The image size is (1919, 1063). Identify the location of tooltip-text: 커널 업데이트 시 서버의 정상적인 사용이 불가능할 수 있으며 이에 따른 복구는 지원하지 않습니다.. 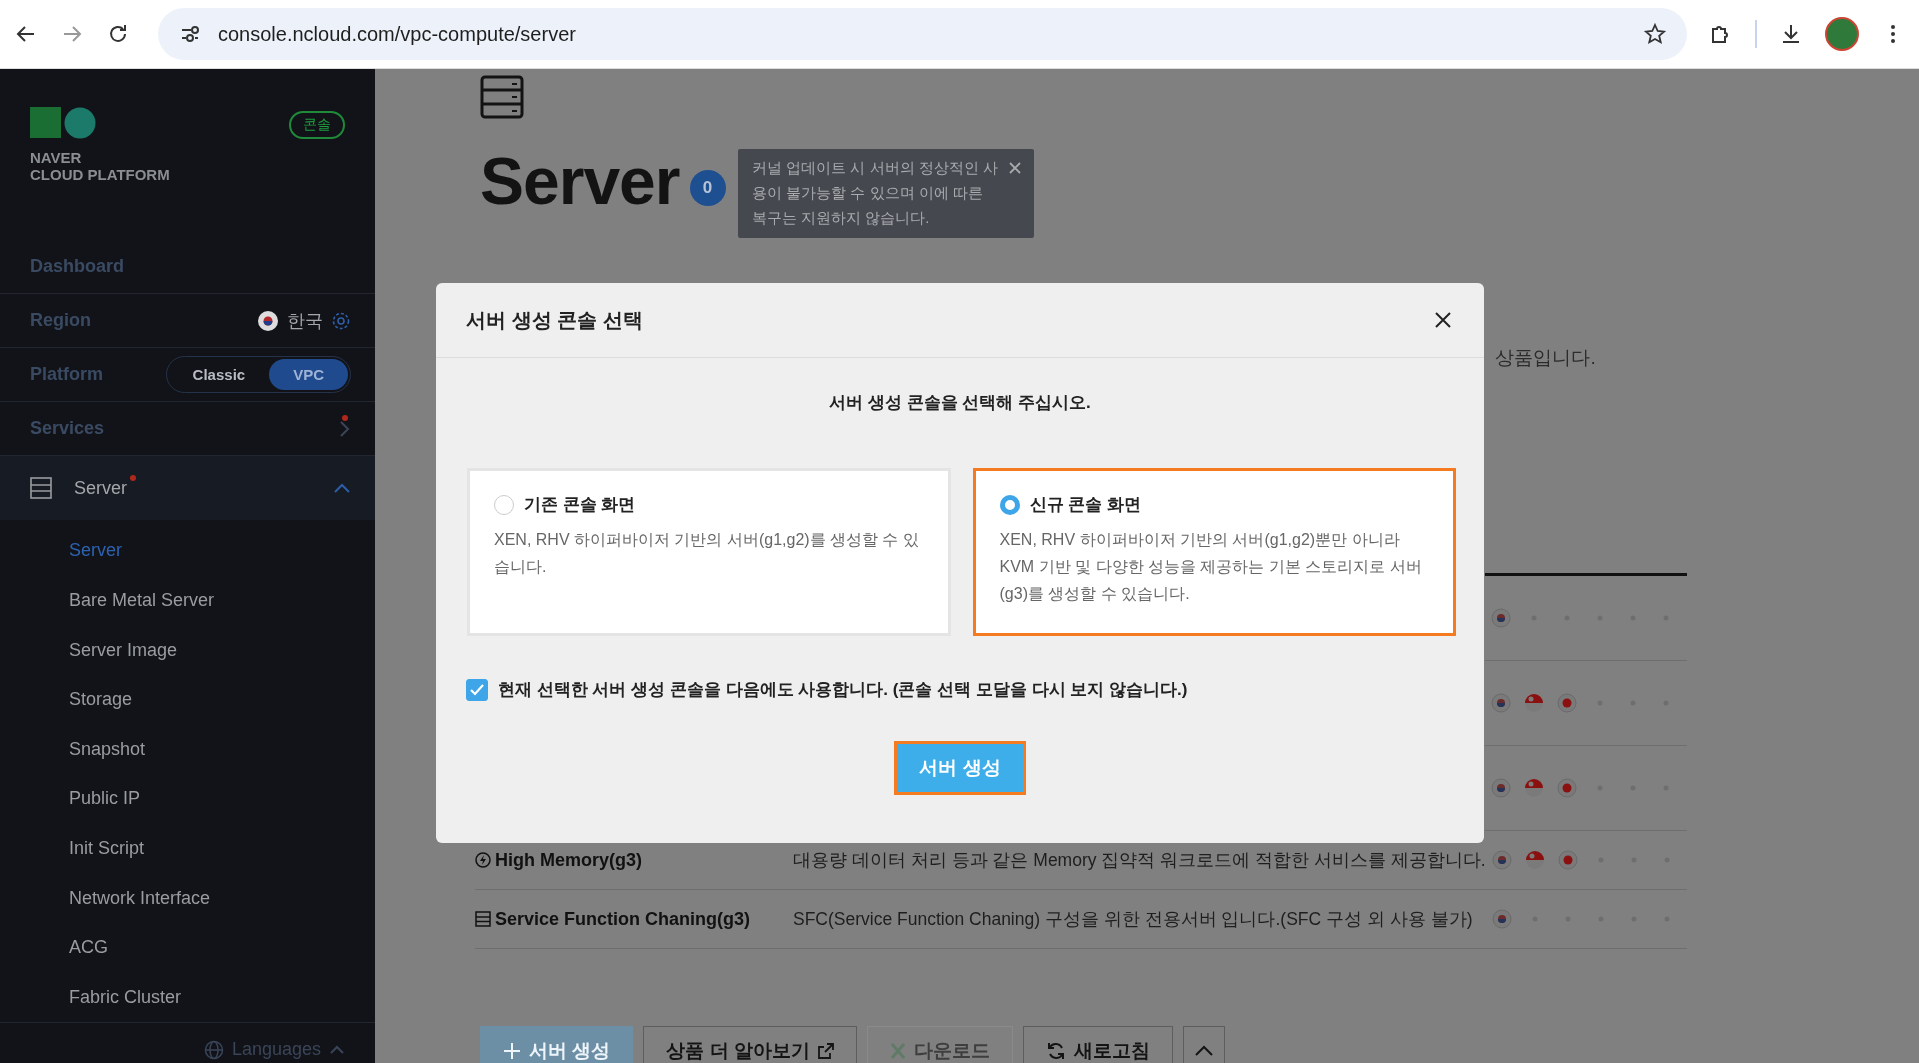
(875, 192).